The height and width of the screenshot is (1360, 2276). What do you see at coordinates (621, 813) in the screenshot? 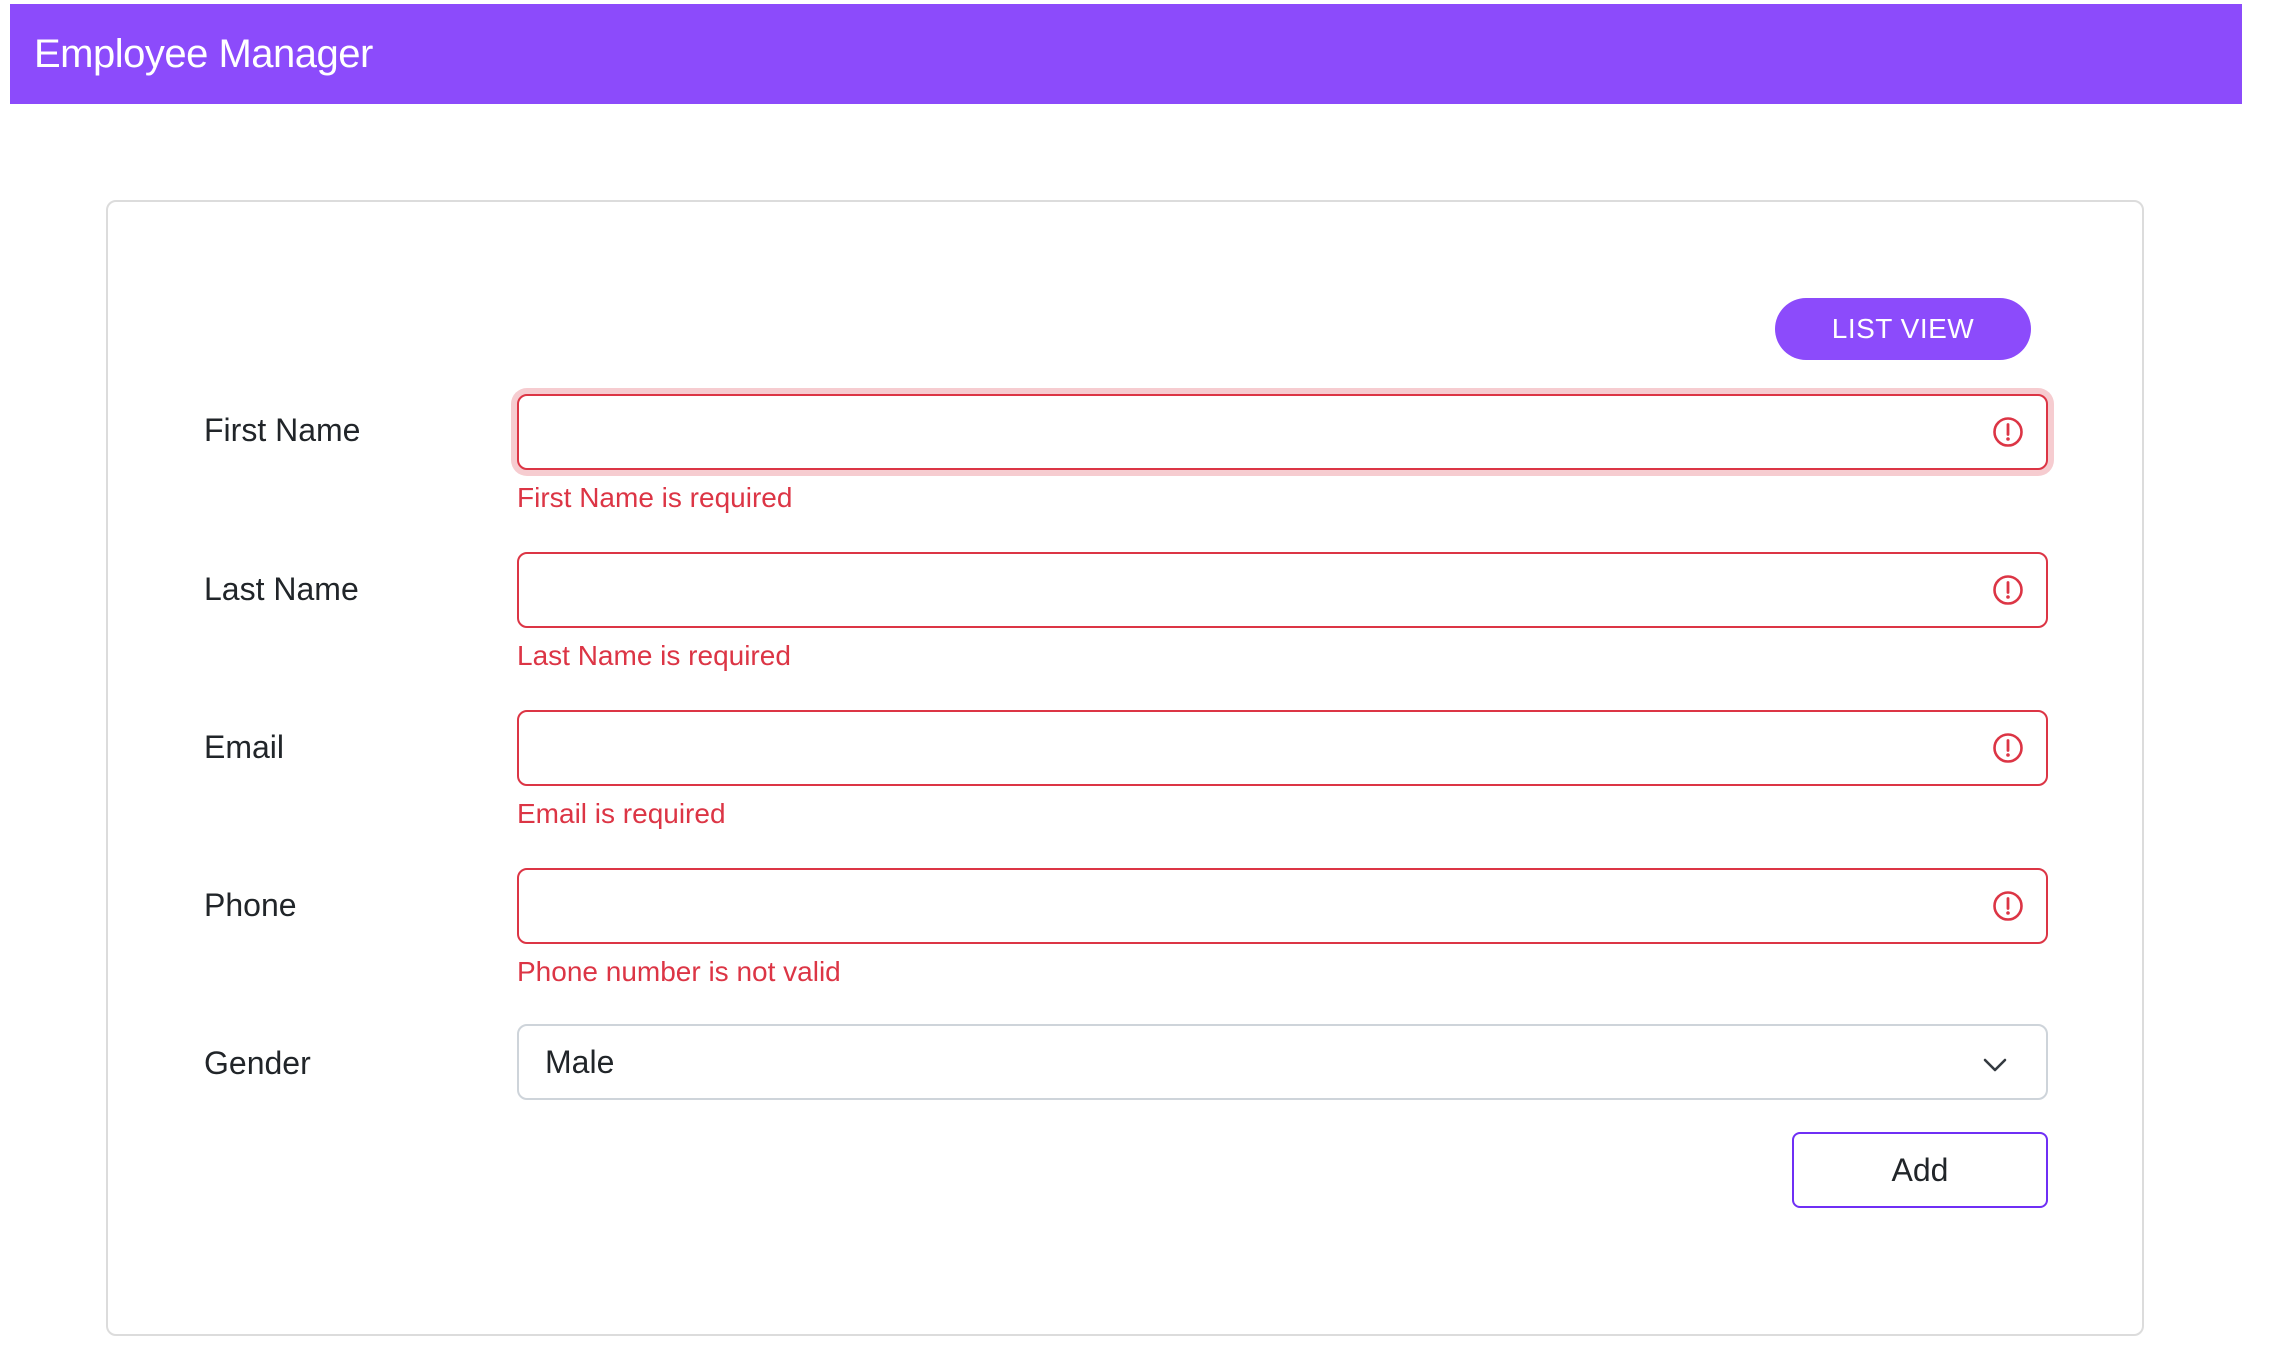
I see `email-error: Email is required` at bounding box center [621, 813].